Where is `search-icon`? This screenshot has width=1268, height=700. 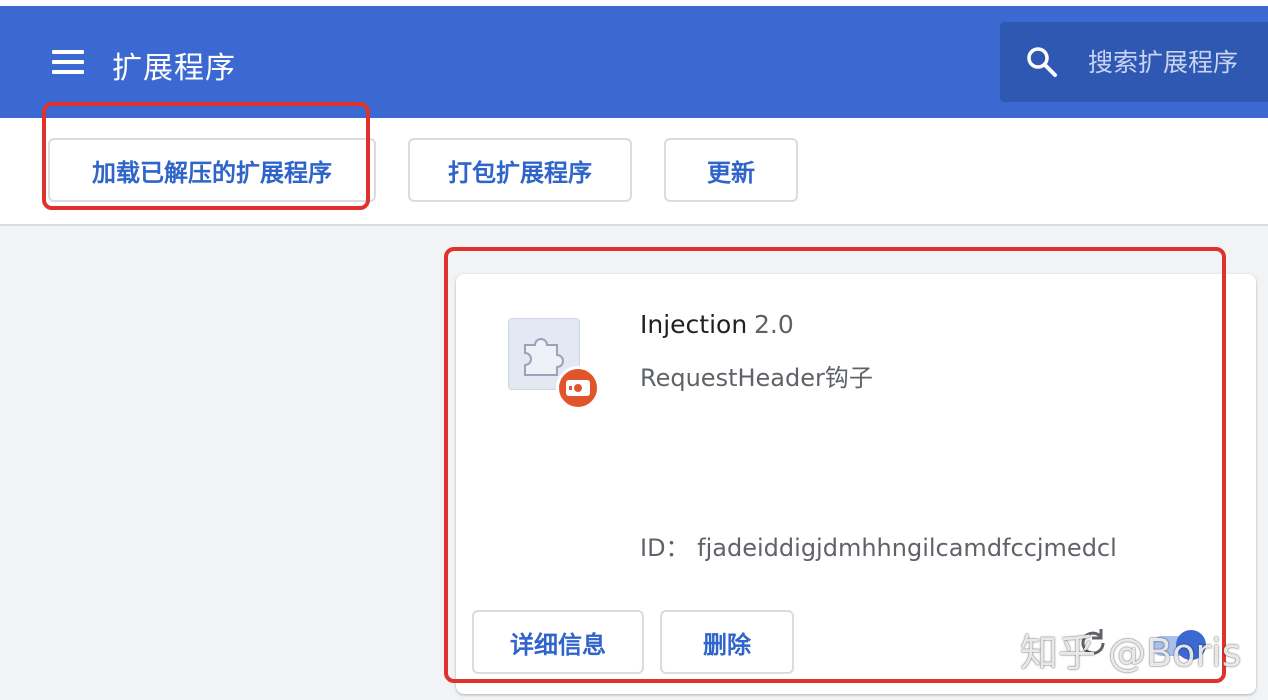 search-icon is located at coordinates (1042, 62).